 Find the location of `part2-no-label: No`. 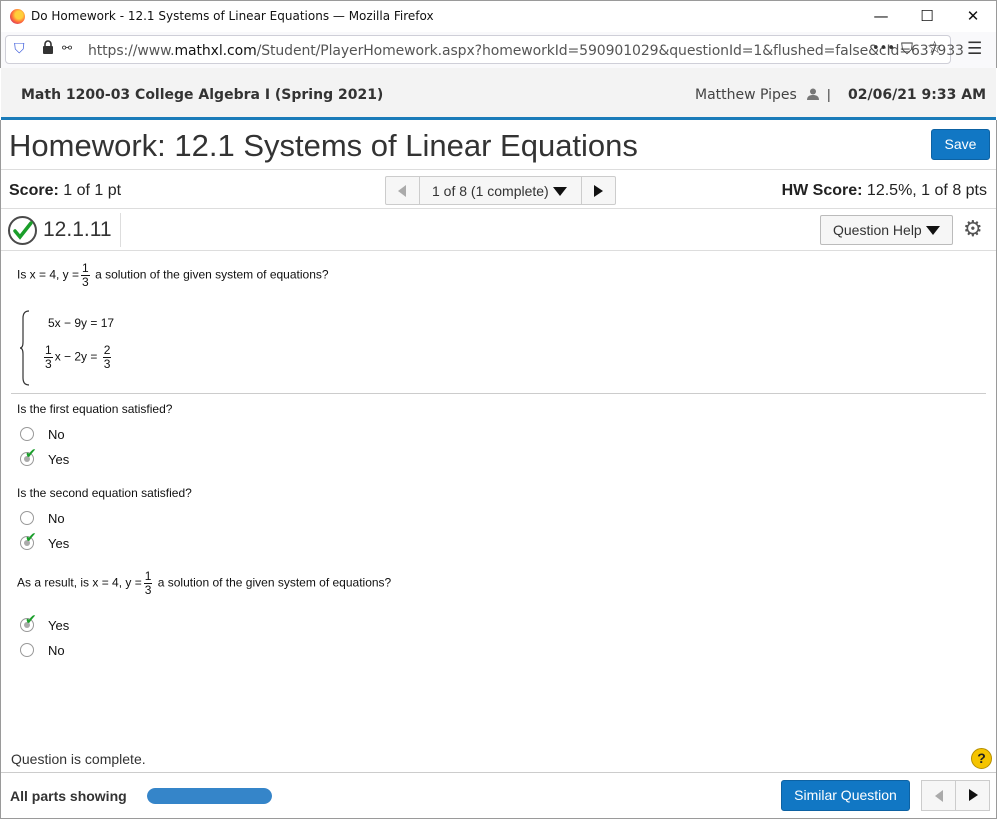

part2-no-label: No is located at coordinates (56, 518).